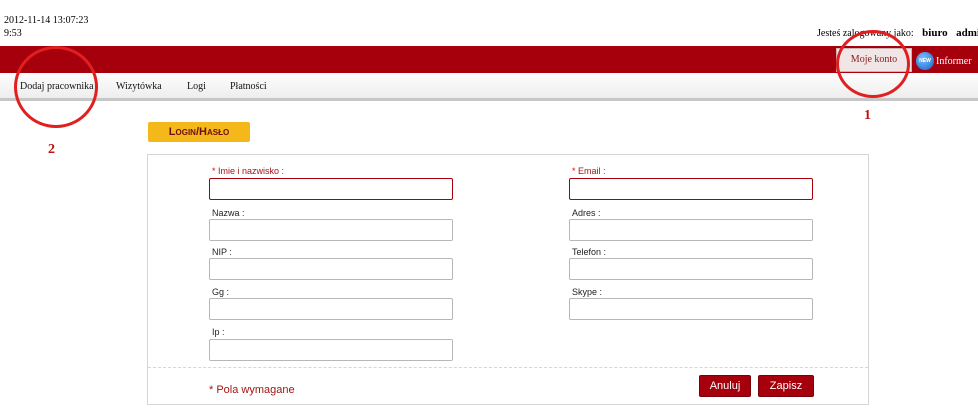 The height and width of the screenshot is (413, 978). I want to click on new-badge-icon: NEW, so click(925, 61).